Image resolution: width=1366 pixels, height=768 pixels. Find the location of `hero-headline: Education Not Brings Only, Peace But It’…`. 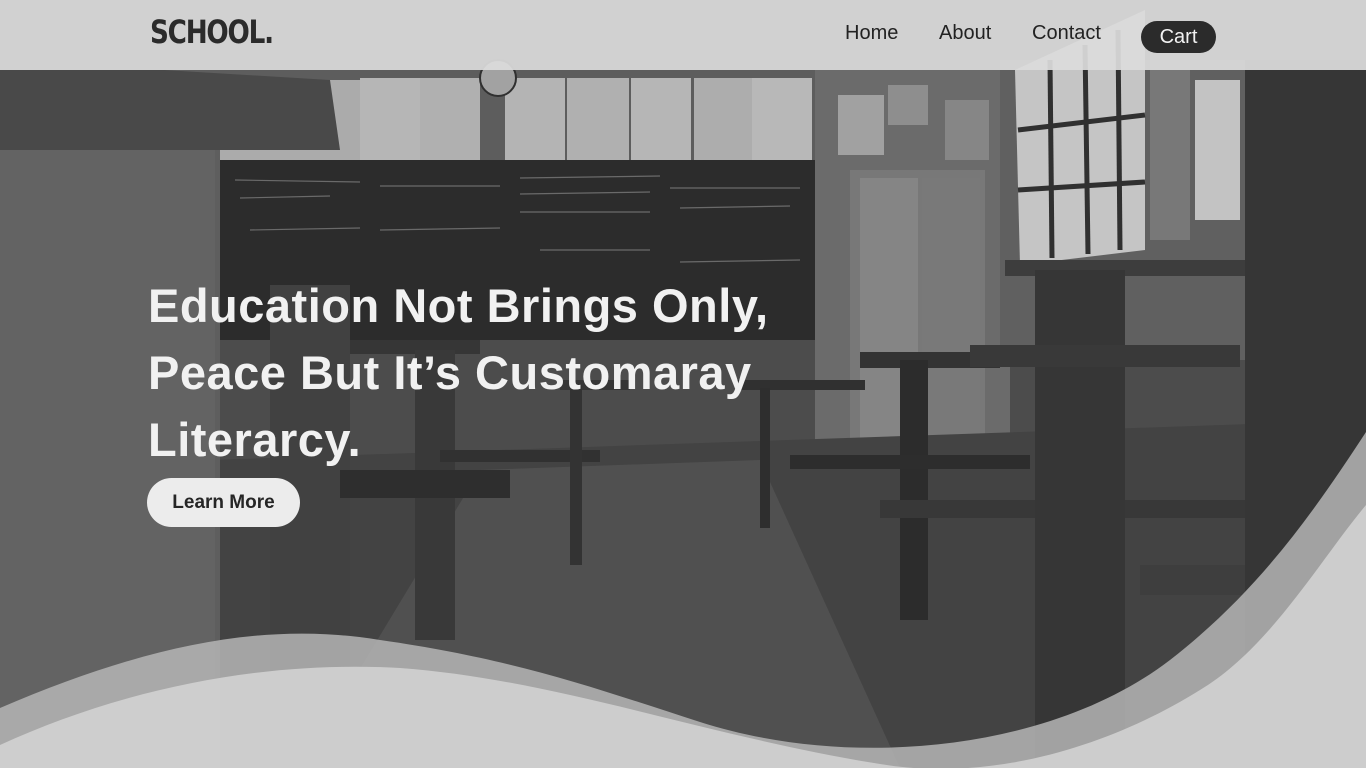

hero-headline: Education Not Brings Only, Peace But It’… is located at coordinates (508, 372).